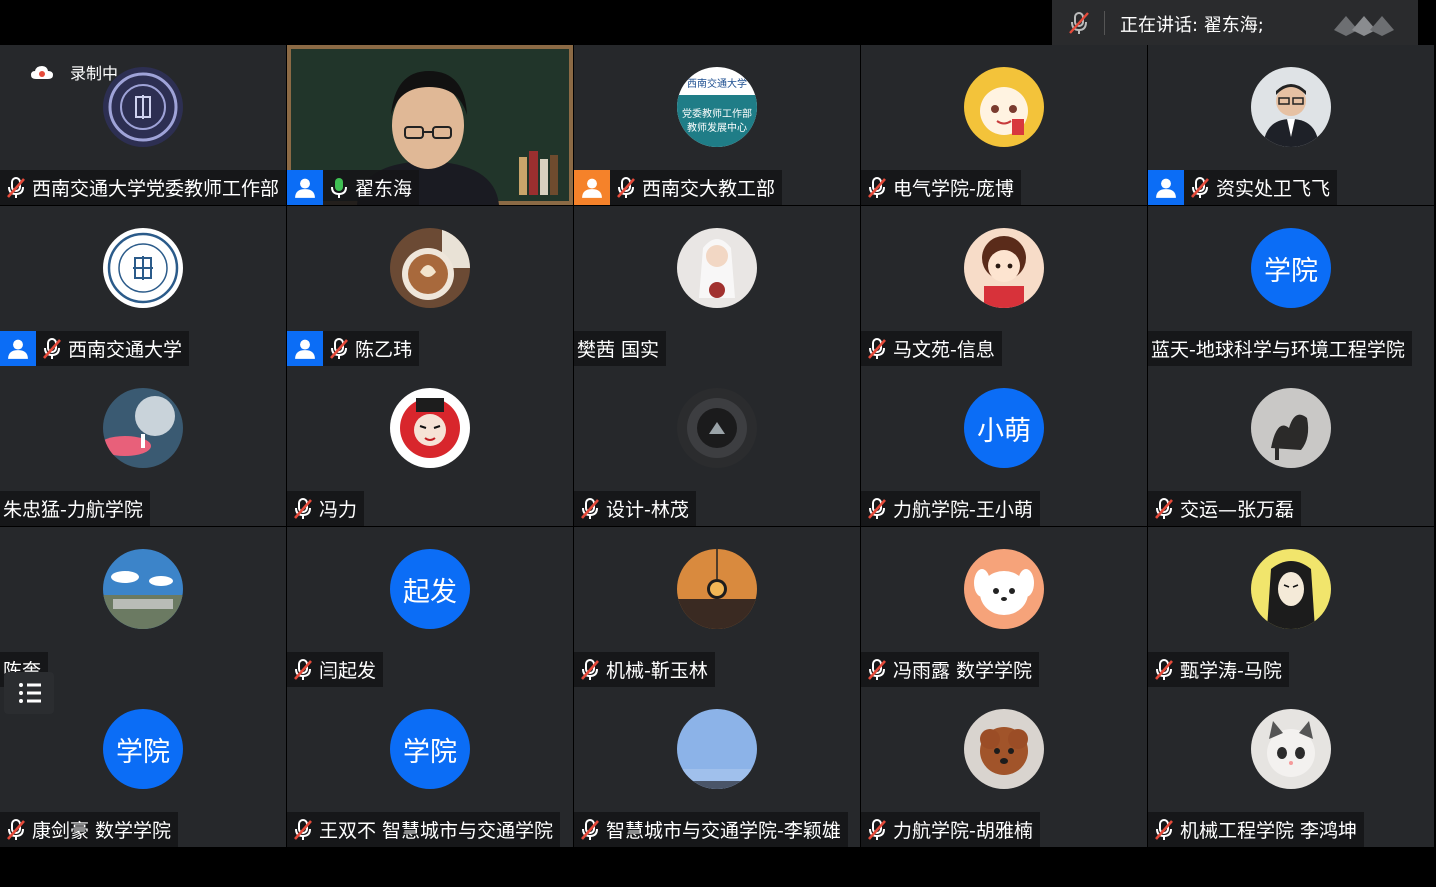  What do you see at coordinates (1269, 831) in the screenshot?
I see `participant-name: 机械工程学院 李鸿坤` at bounding box center [1269, 831].